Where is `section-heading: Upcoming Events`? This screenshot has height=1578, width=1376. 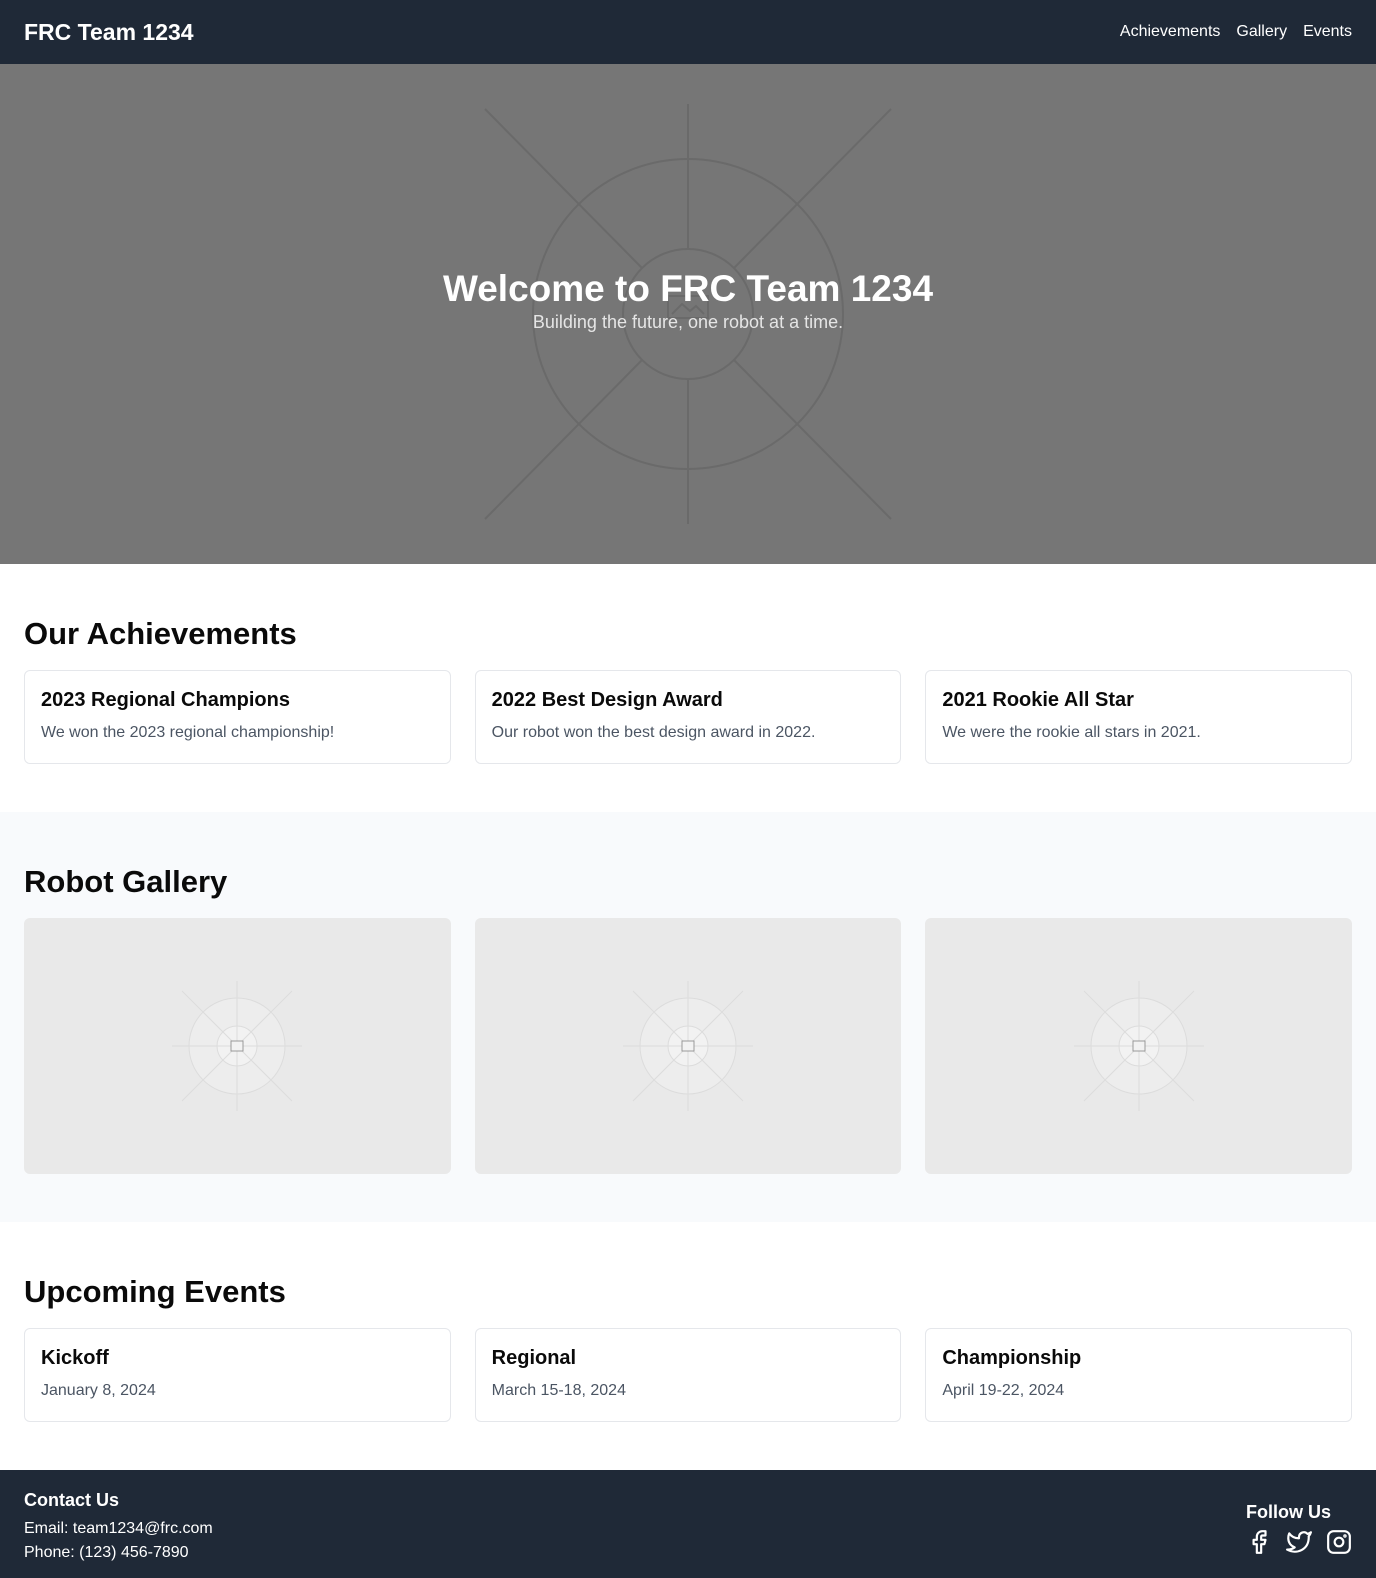 section-heading: Upcoming Events is located at coordinates (155, 1291).